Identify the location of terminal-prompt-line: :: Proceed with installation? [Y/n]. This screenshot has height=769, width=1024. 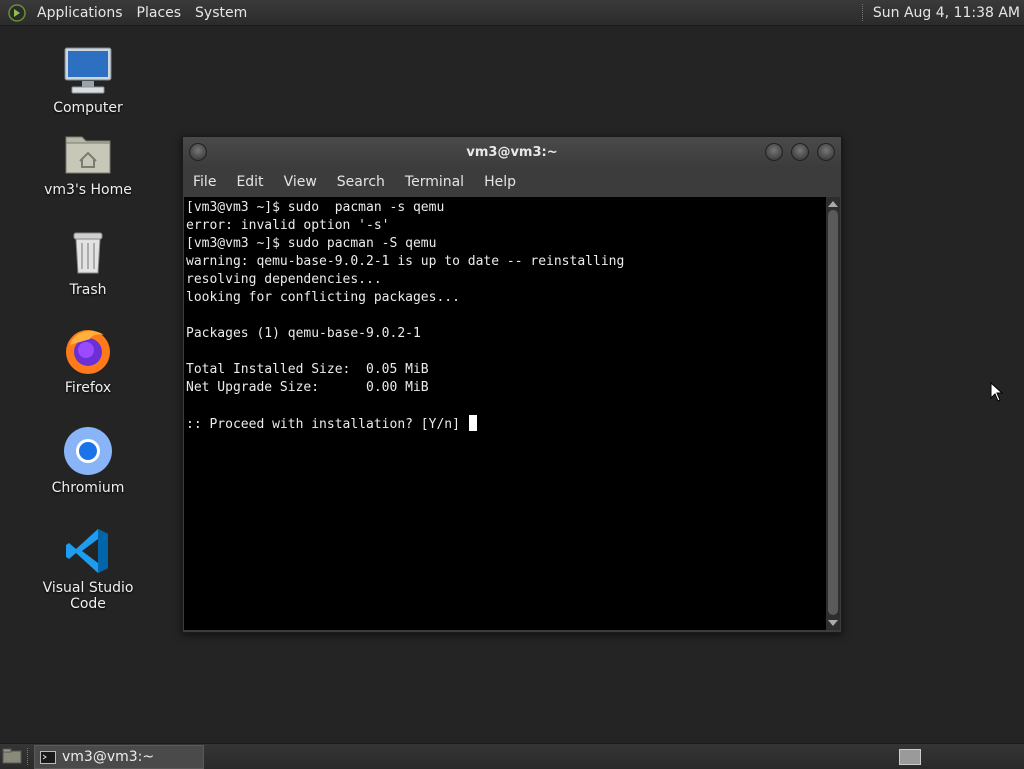
(327, 424).